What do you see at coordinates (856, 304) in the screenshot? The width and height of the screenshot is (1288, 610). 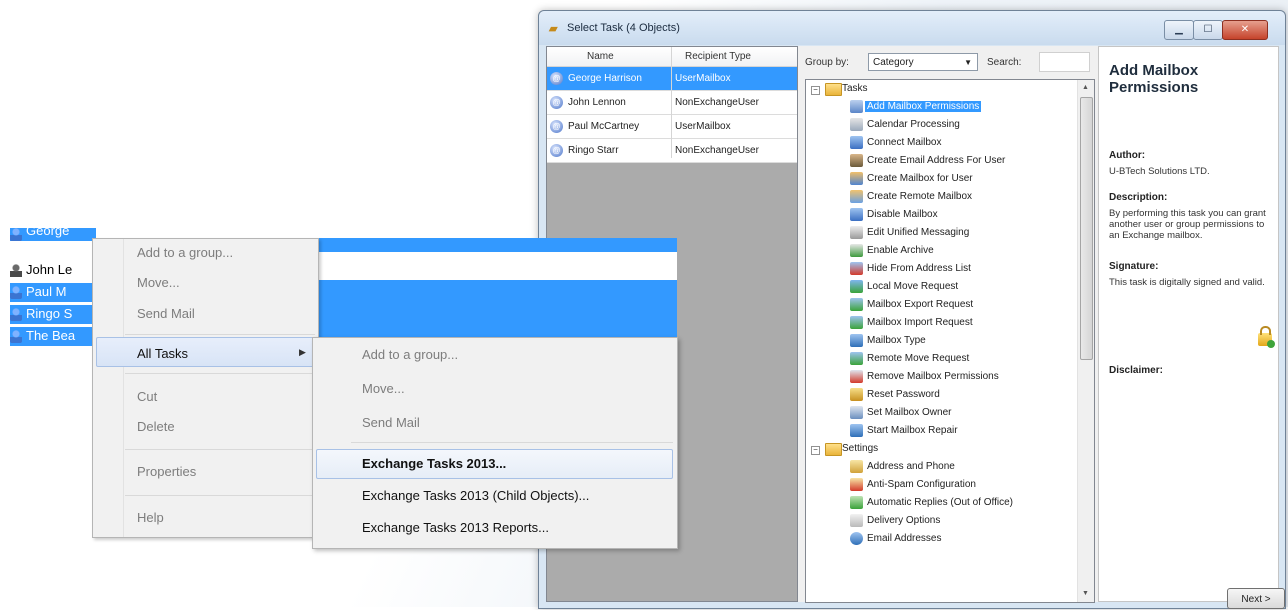 I see `export-icon` at bounding box center [856, 304].